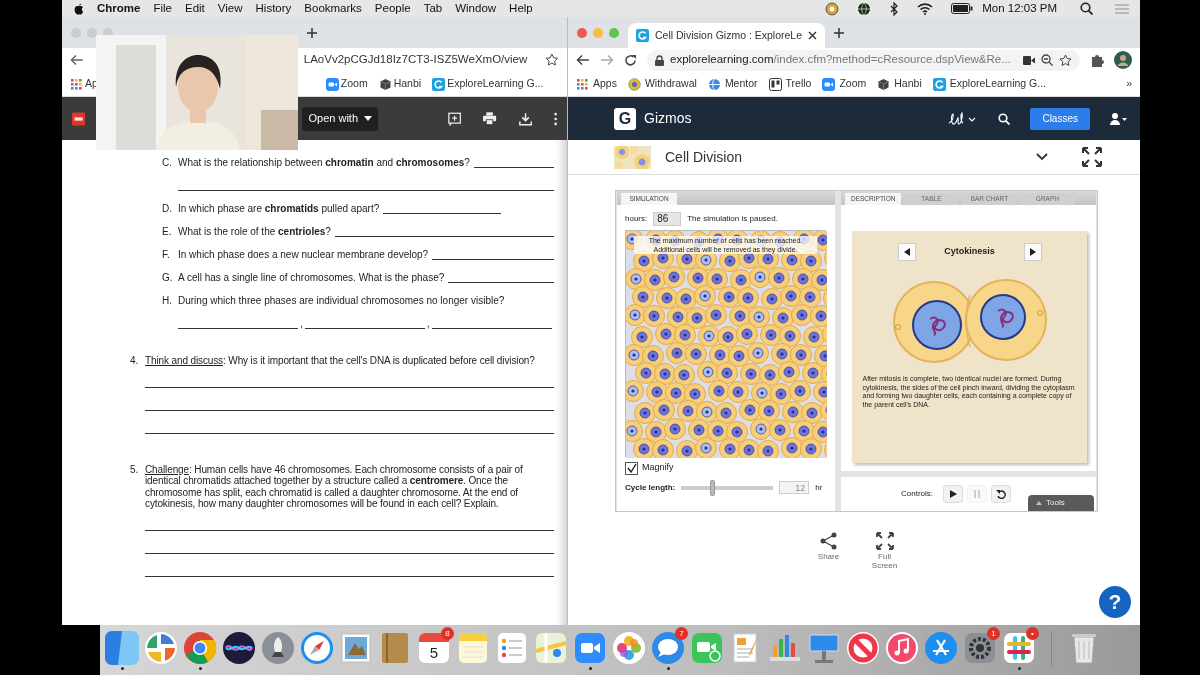  I want to click on next-button, so click(1032, 252).